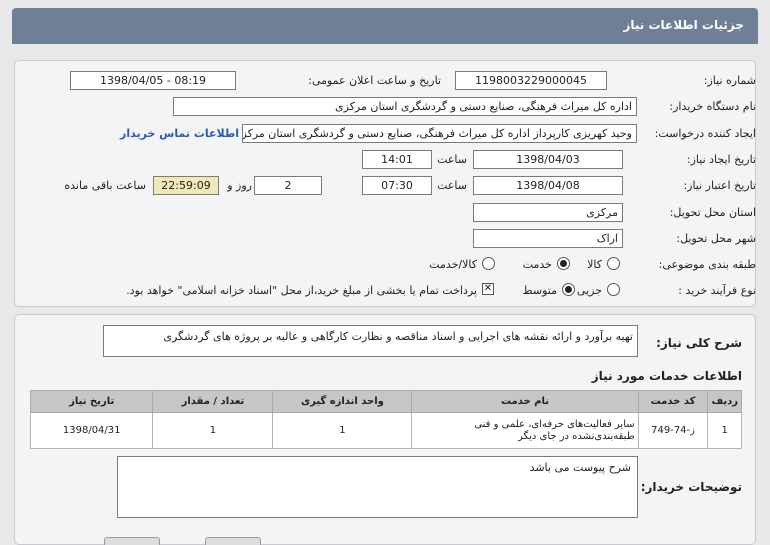  Describe the element at coordinates (105, 185) in the screenshot. I see `remaining-label: ساعت باقی مانده` at that location.